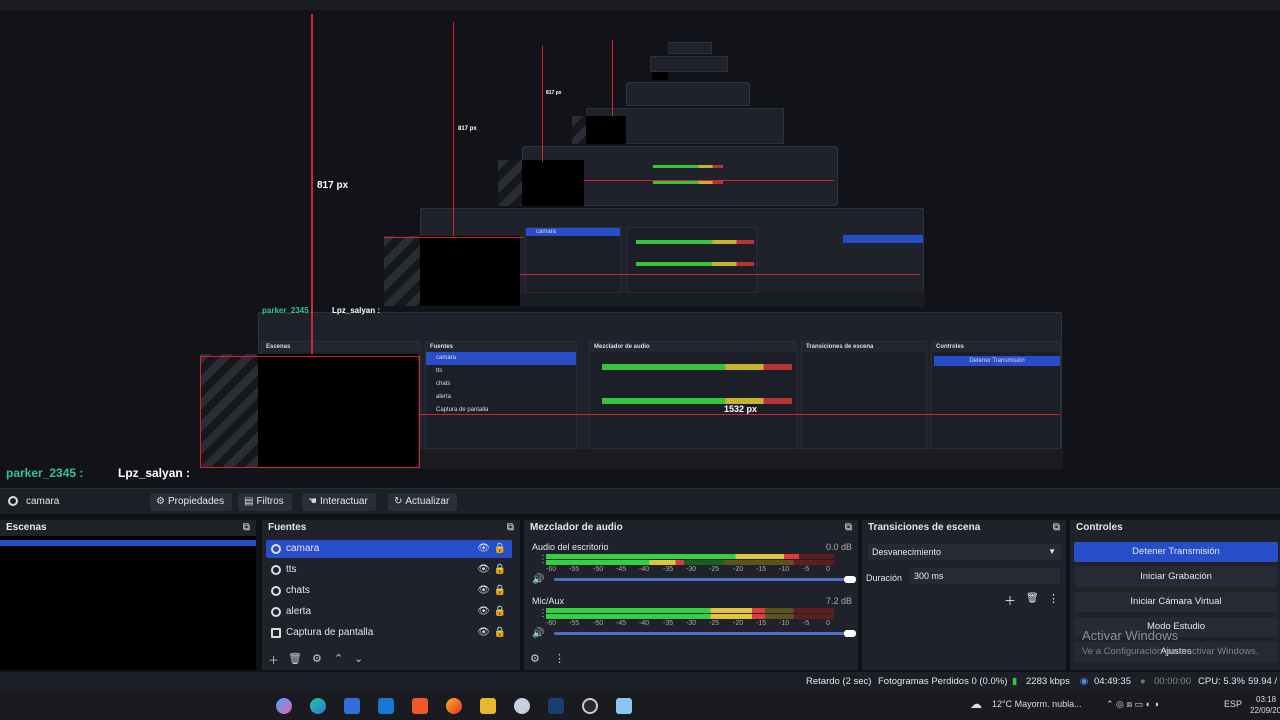  Describe the element at coordinates (1112, 681) in the screenshot. I see `stream-time: 04:49:35` at that location.